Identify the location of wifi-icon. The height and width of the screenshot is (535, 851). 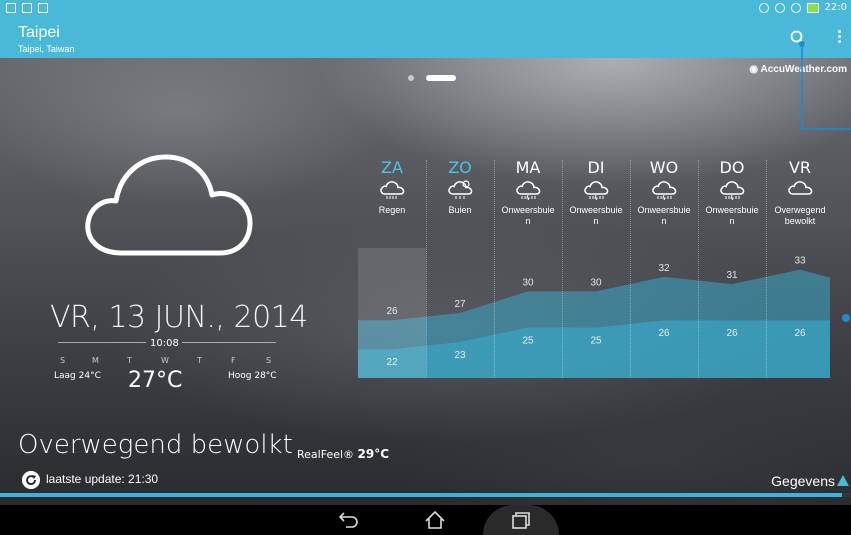
(795, 7).